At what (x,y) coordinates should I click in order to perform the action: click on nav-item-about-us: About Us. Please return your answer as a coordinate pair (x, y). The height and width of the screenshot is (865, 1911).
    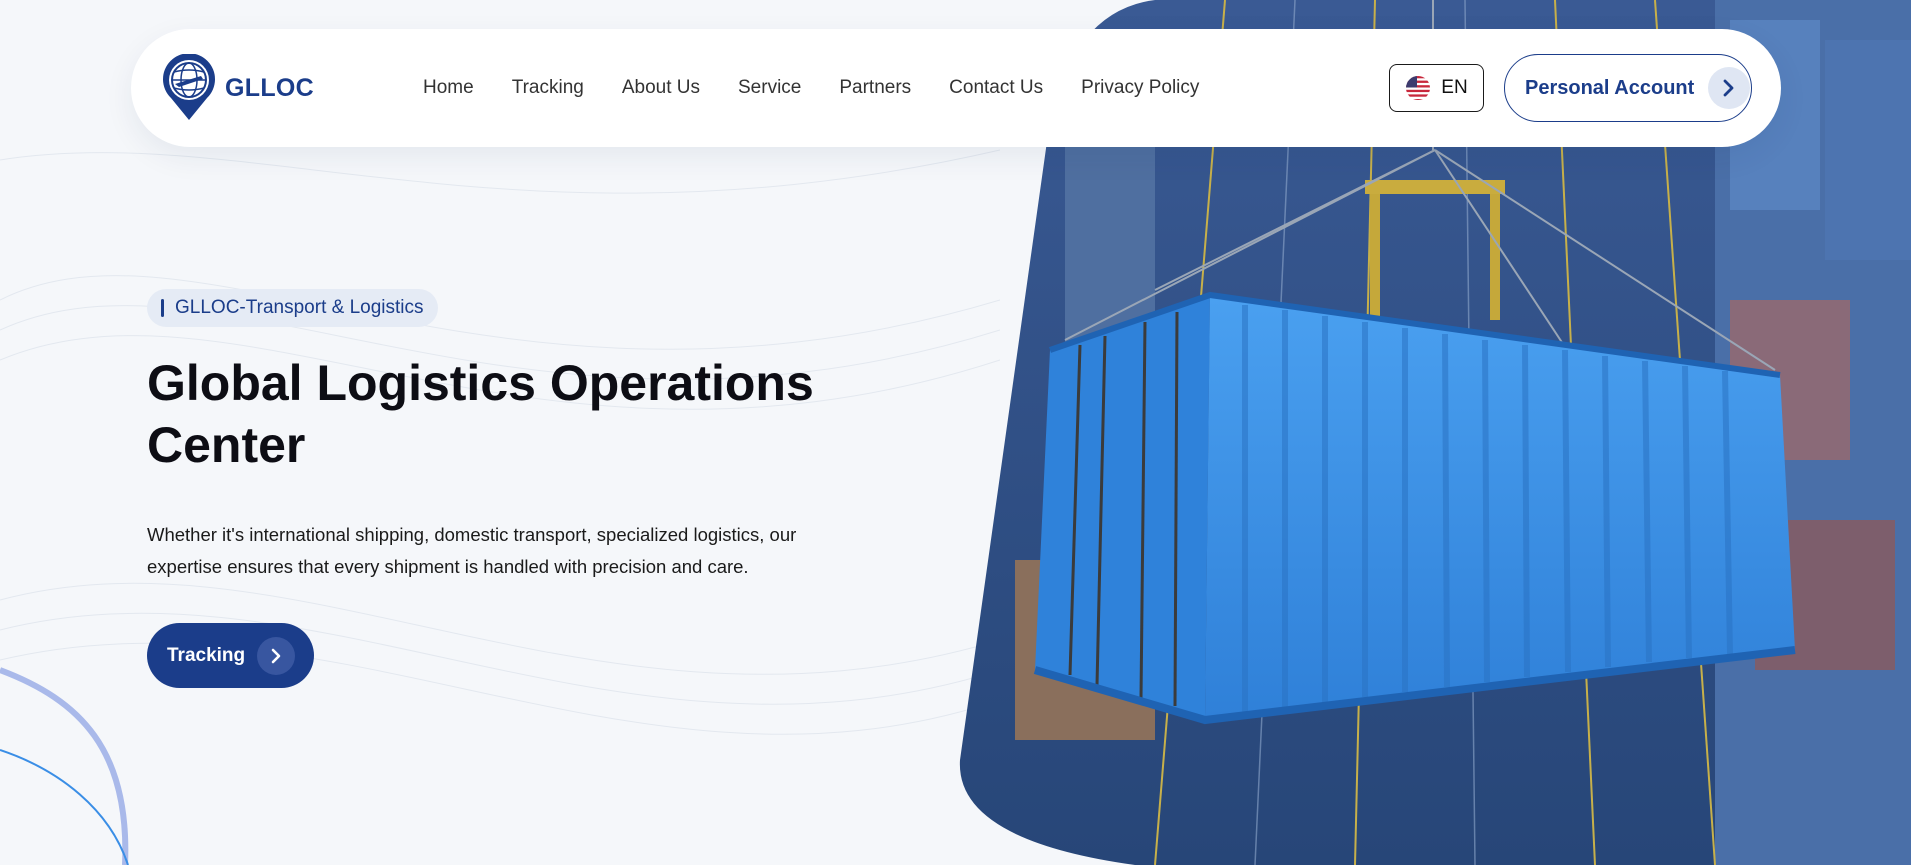
    Looking at the image, I should click on (661, 88).